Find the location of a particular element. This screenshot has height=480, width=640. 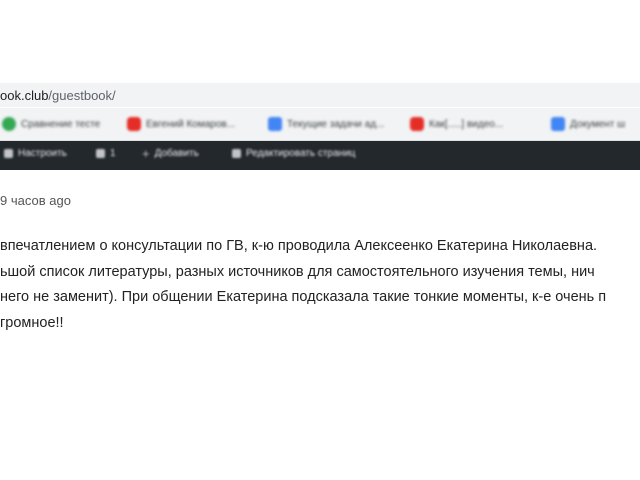

add-label: Добавить is located at coordinates (176, 153).